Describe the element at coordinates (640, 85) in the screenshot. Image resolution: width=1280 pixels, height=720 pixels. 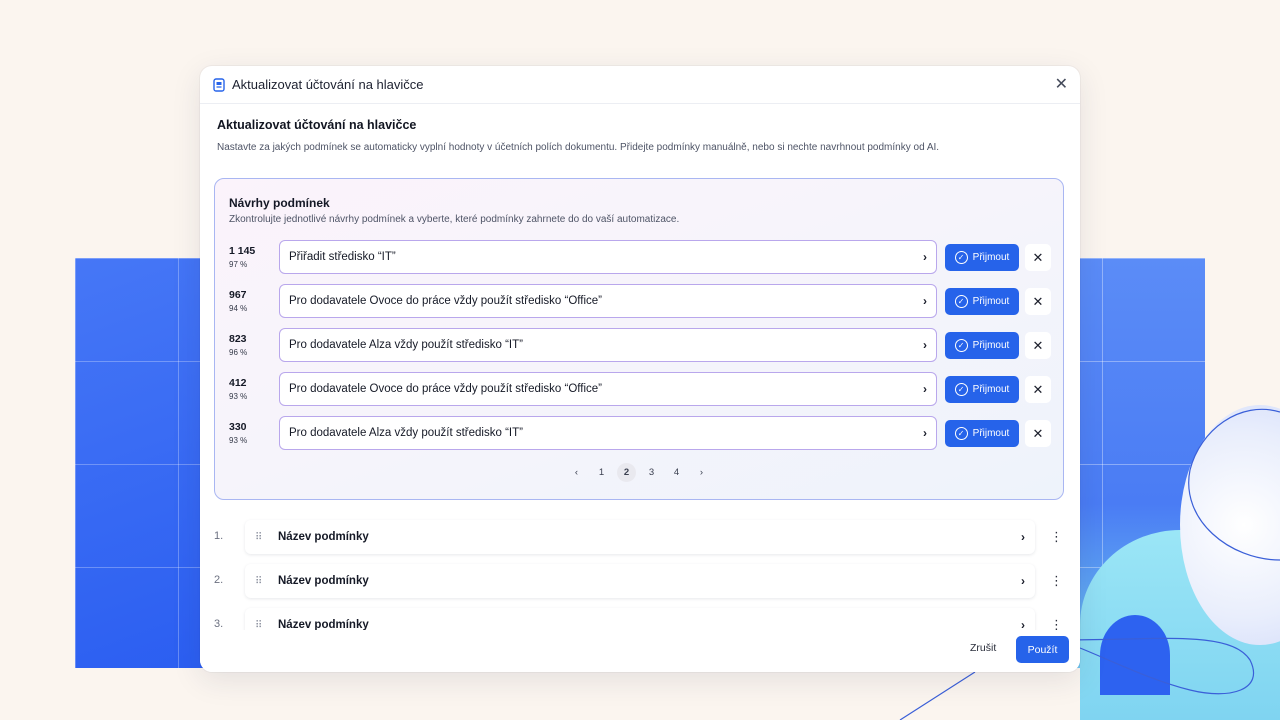
I see `dialog-header: Aktualizovat účtování na hlavičce ✕` at that location.